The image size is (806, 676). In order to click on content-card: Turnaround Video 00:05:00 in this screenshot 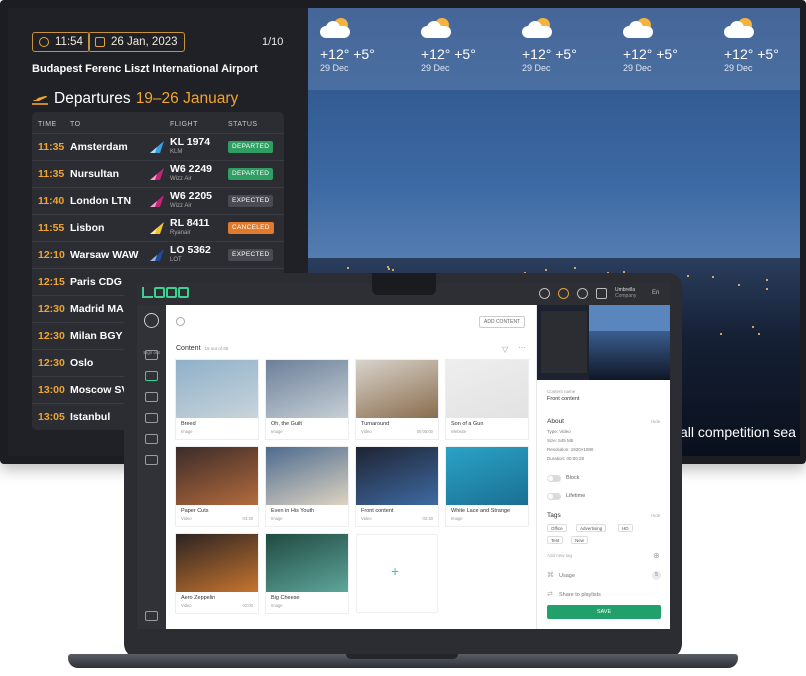, I will do `click(397, 399)`.